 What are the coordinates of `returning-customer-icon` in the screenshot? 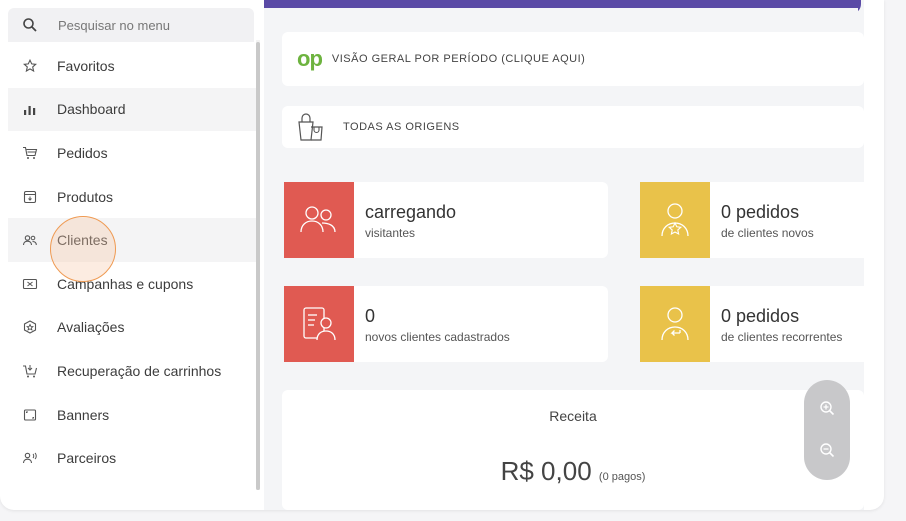 It's located at (675, 324).